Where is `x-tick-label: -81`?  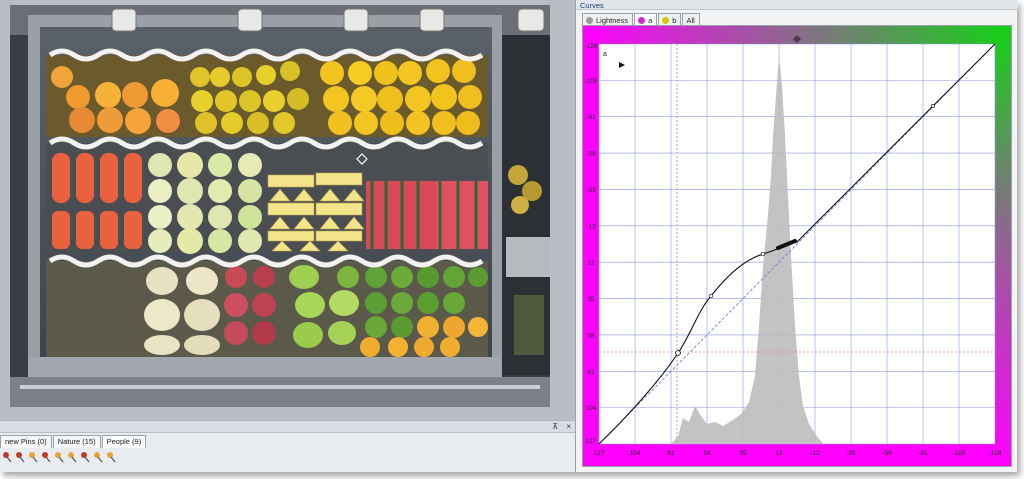 x-tick-label: -81 is located at coordinates (923, 453).